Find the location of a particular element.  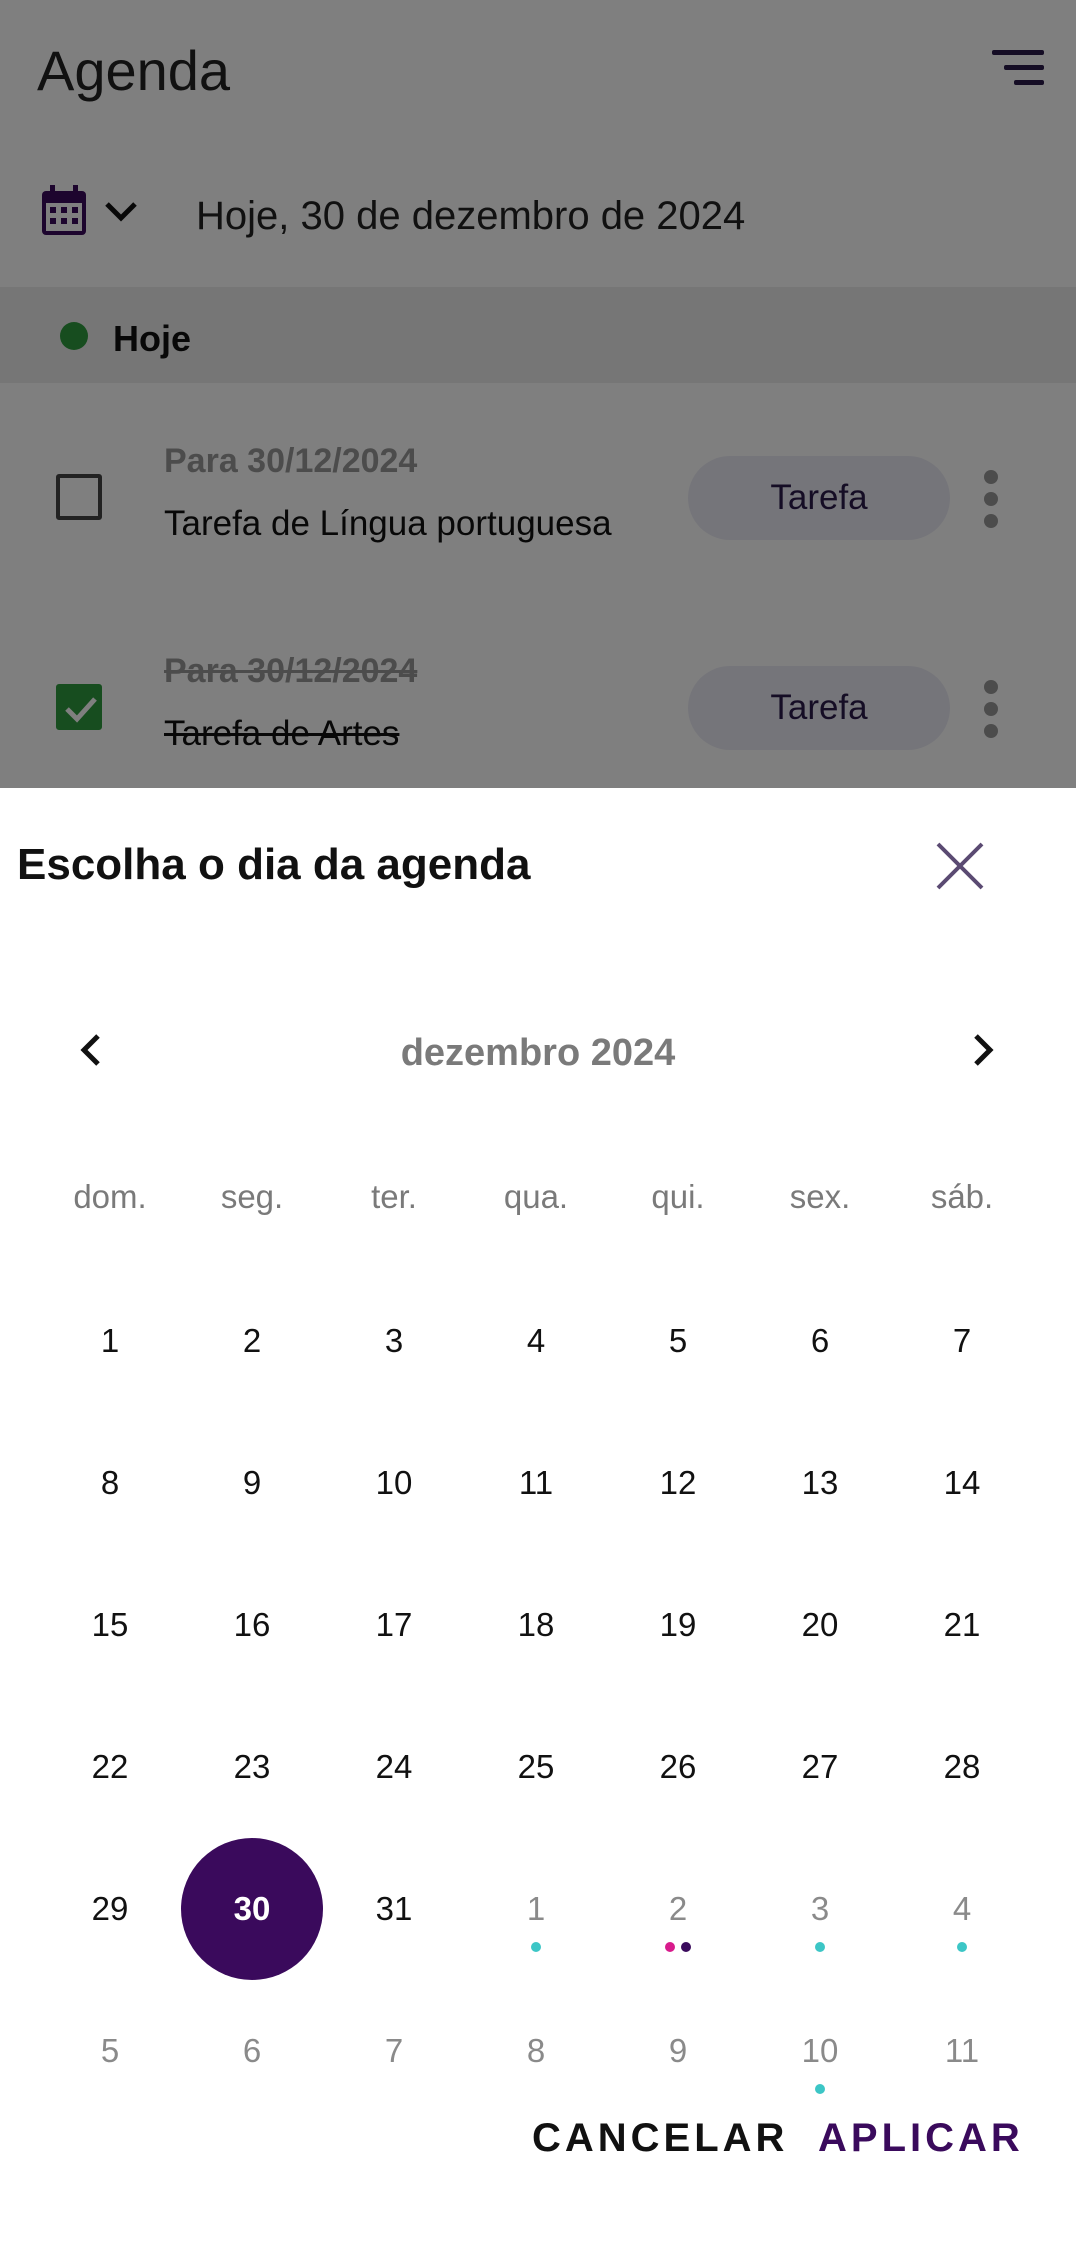

weekday-label: qui. is located at coordinates (678, 1196).